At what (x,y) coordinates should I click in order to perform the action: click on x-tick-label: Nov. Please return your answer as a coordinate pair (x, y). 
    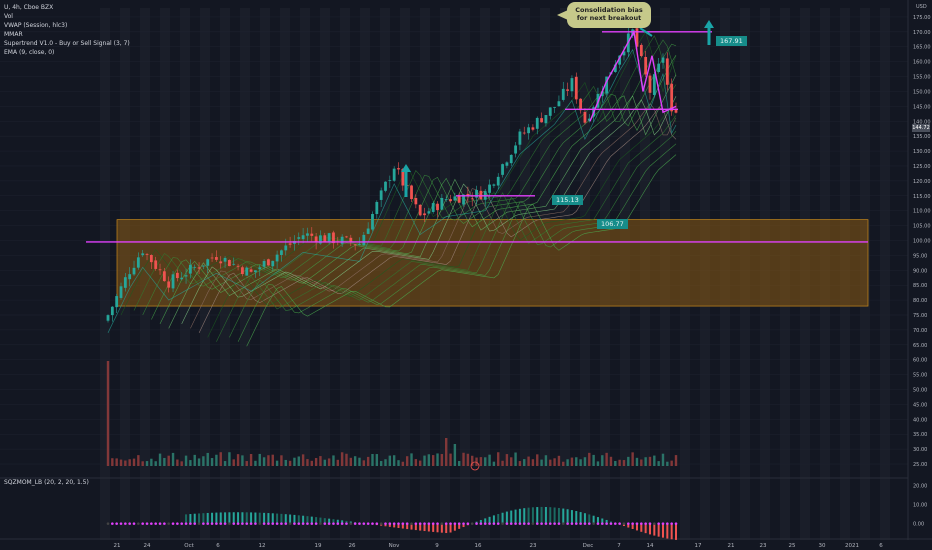
    Looking at the image, I should click on (394, 546).